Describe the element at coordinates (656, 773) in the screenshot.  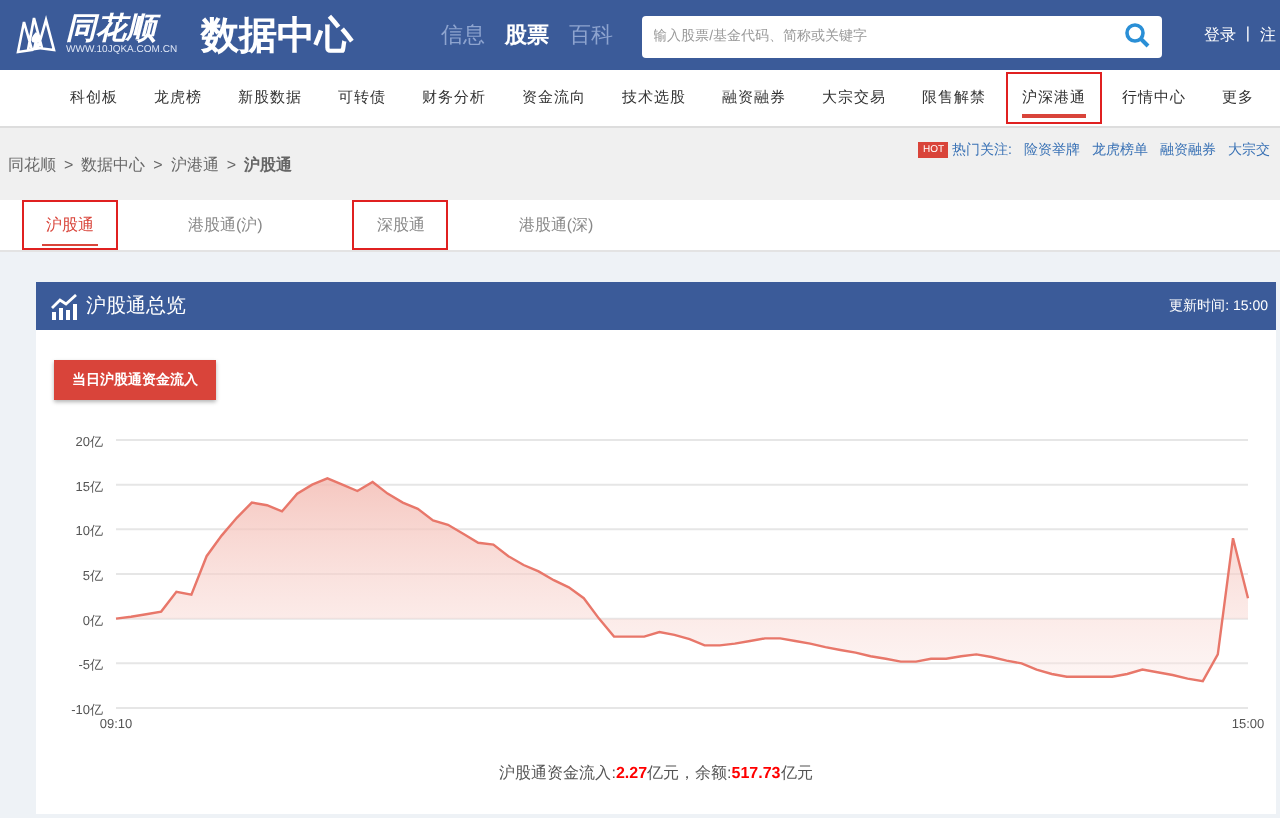
I see `flow-summary: 沪股通资金流入:2.27亿元，余额:517.73亿元` at that location.